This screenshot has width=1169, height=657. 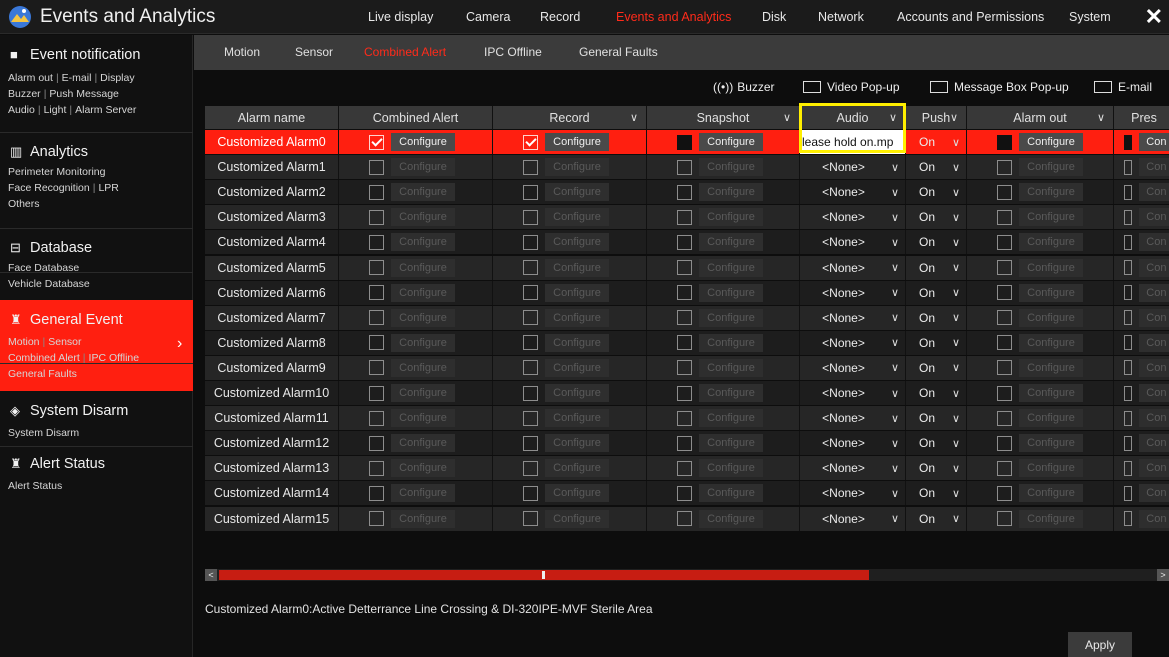 What do you see at coordinates (970, 17) in the screenshot?
I see `nav-item-accounts-and-permissions: Accounts and Permissions` at bounding box center [970, 17].